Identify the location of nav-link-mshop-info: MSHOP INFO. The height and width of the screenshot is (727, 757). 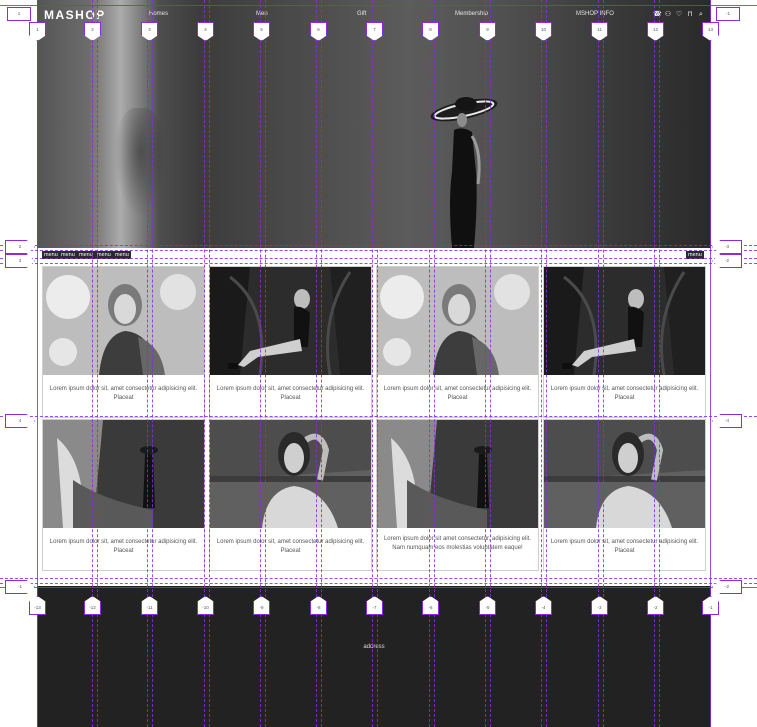
(595, 14).